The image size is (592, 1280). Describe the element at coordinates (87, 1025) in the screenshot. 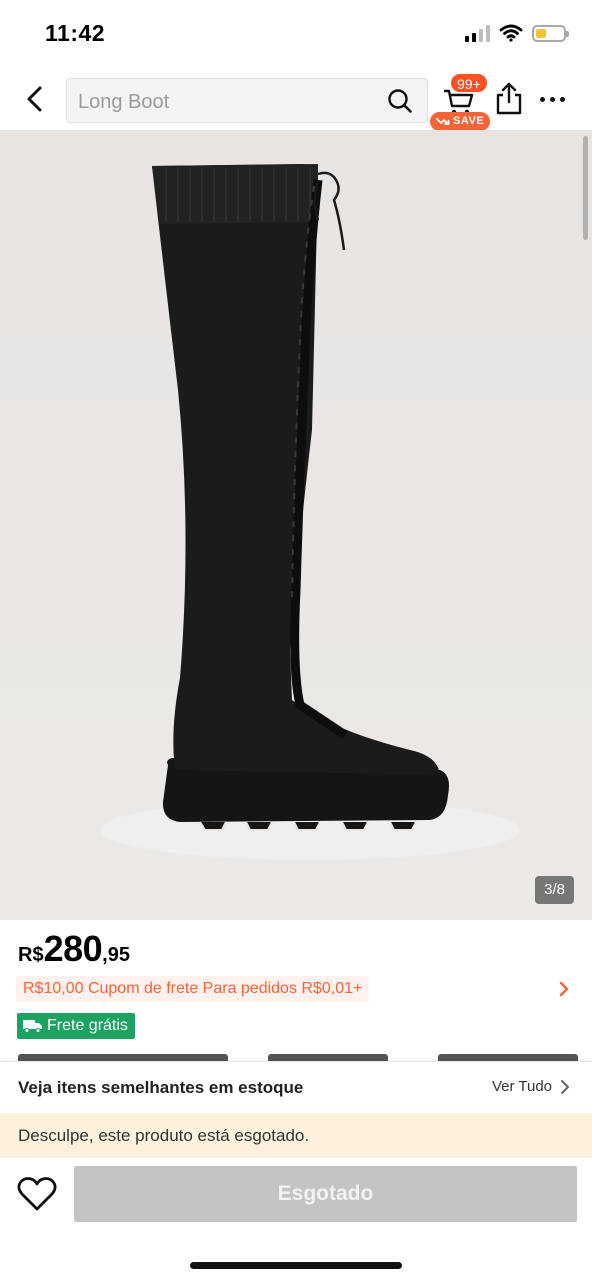

I see `free-shipping-label: Frete grátis` at that location.